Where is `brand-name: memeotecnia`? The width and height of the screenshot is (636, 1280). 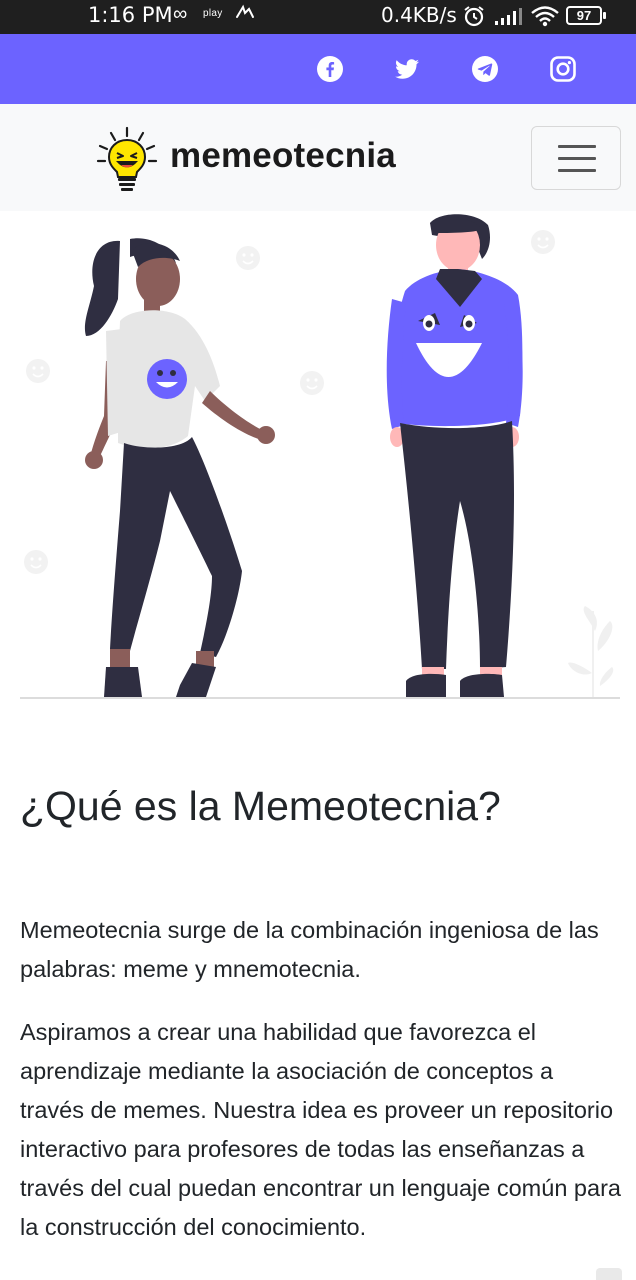
brand-name: memeotecnia is located at coordinates (283, 156).